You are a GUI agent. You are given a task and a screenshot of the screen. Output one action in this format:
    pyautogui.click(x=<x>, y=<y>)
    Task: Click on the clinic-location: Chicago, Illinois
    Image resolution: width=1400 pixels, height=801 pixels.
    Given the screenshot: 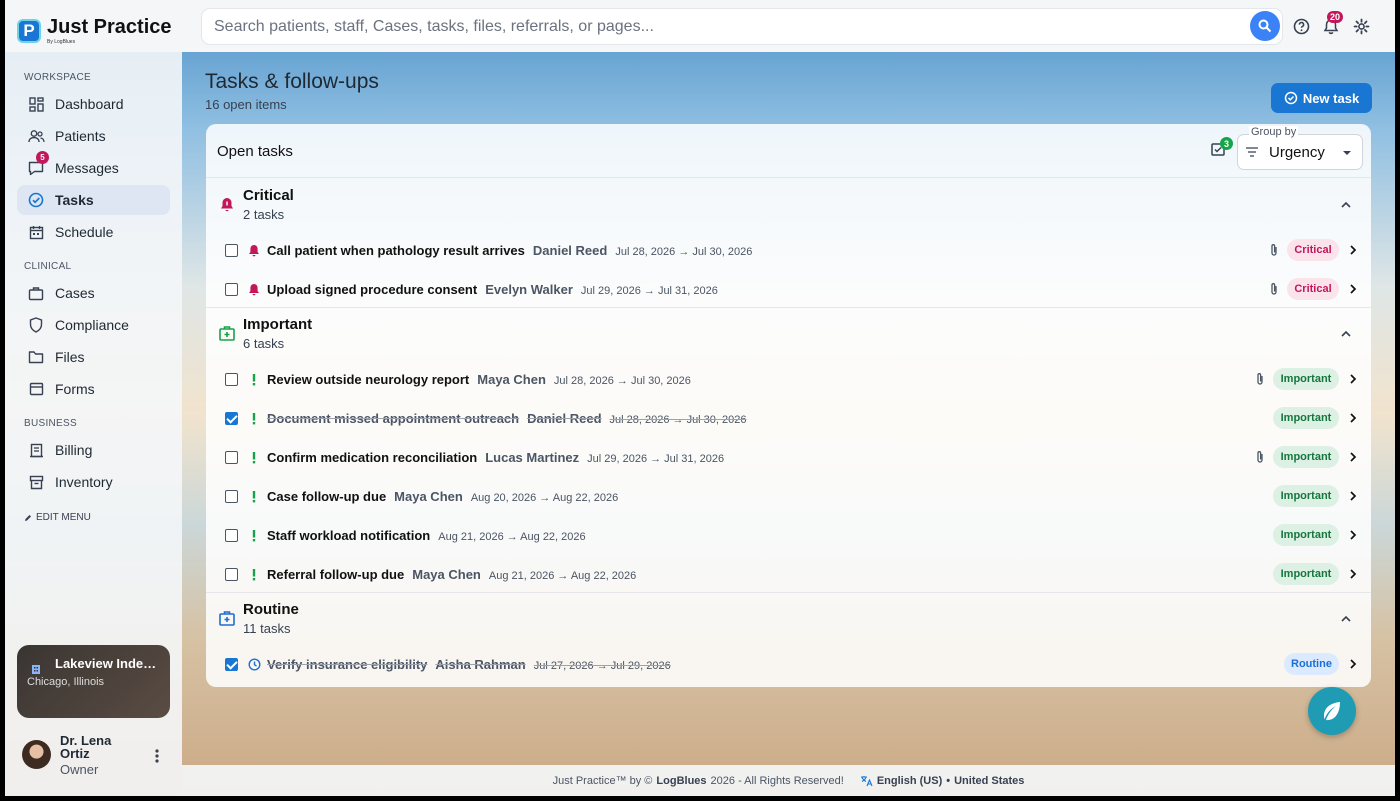 What is the action you would take?
    pyautogui.click(x=66, y=682)
    